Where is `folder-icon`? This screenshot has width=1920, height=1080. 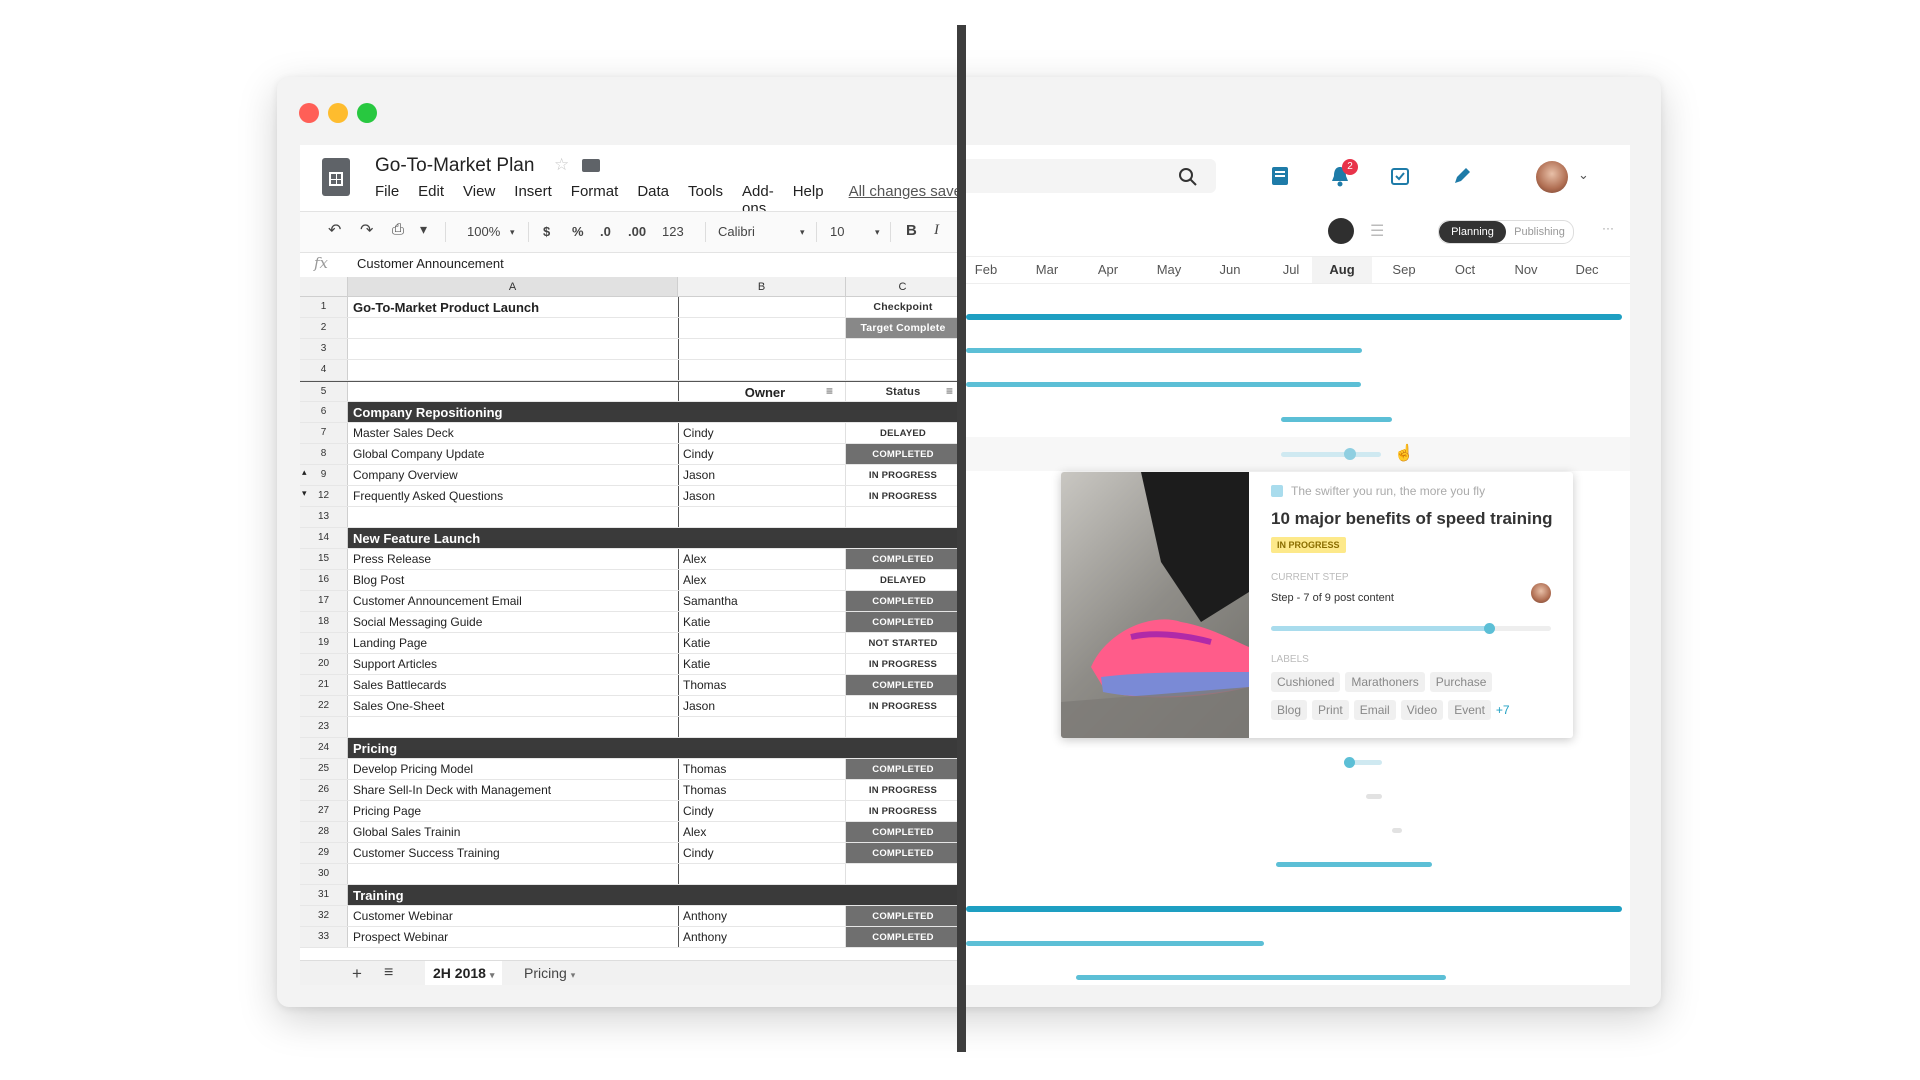 folder-icon is located at coordinates (591, 165).